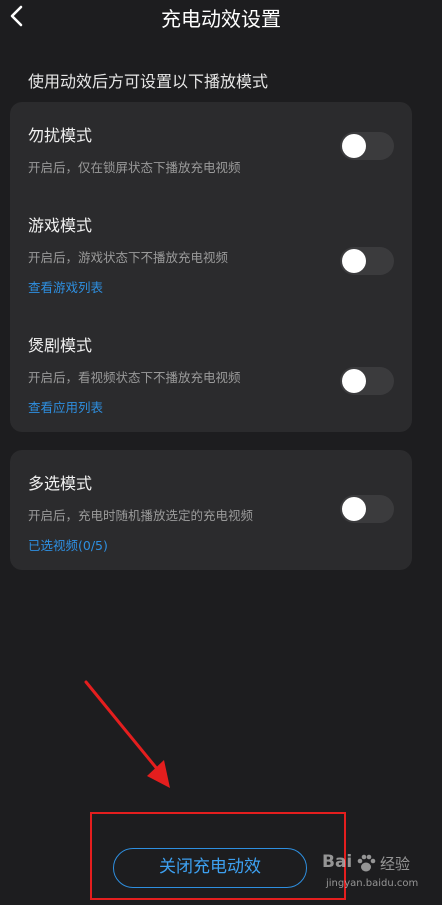 This screenshot has height=905, width=442. I want to click on watermark-logo-text: Bai, so click(337, 862).